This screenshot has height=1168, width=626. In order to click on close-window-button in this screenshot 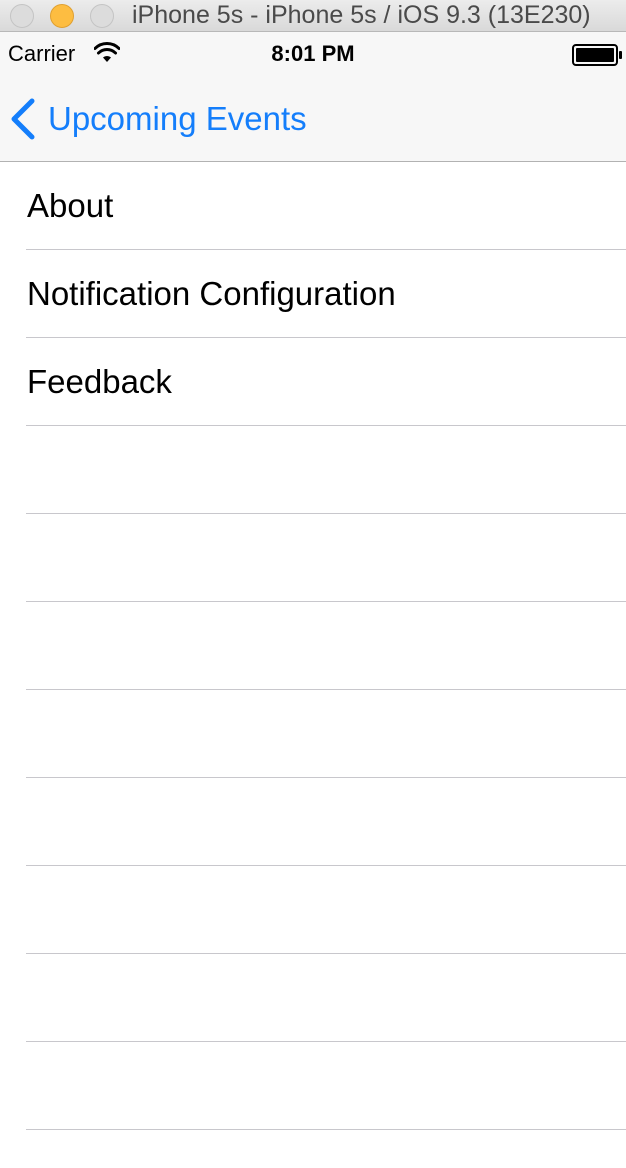, I will do `click(22, 16)`.